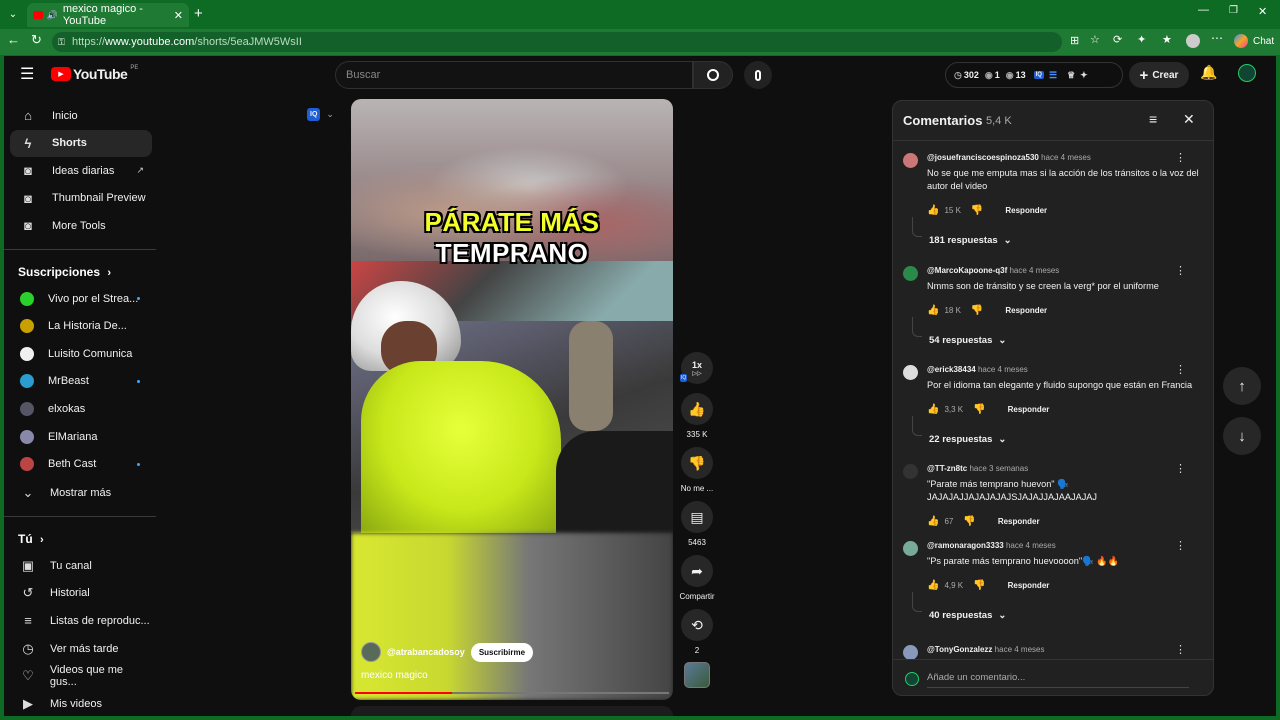  I want to click on menu-dots-icon: ⋯, so click(1217, 38).